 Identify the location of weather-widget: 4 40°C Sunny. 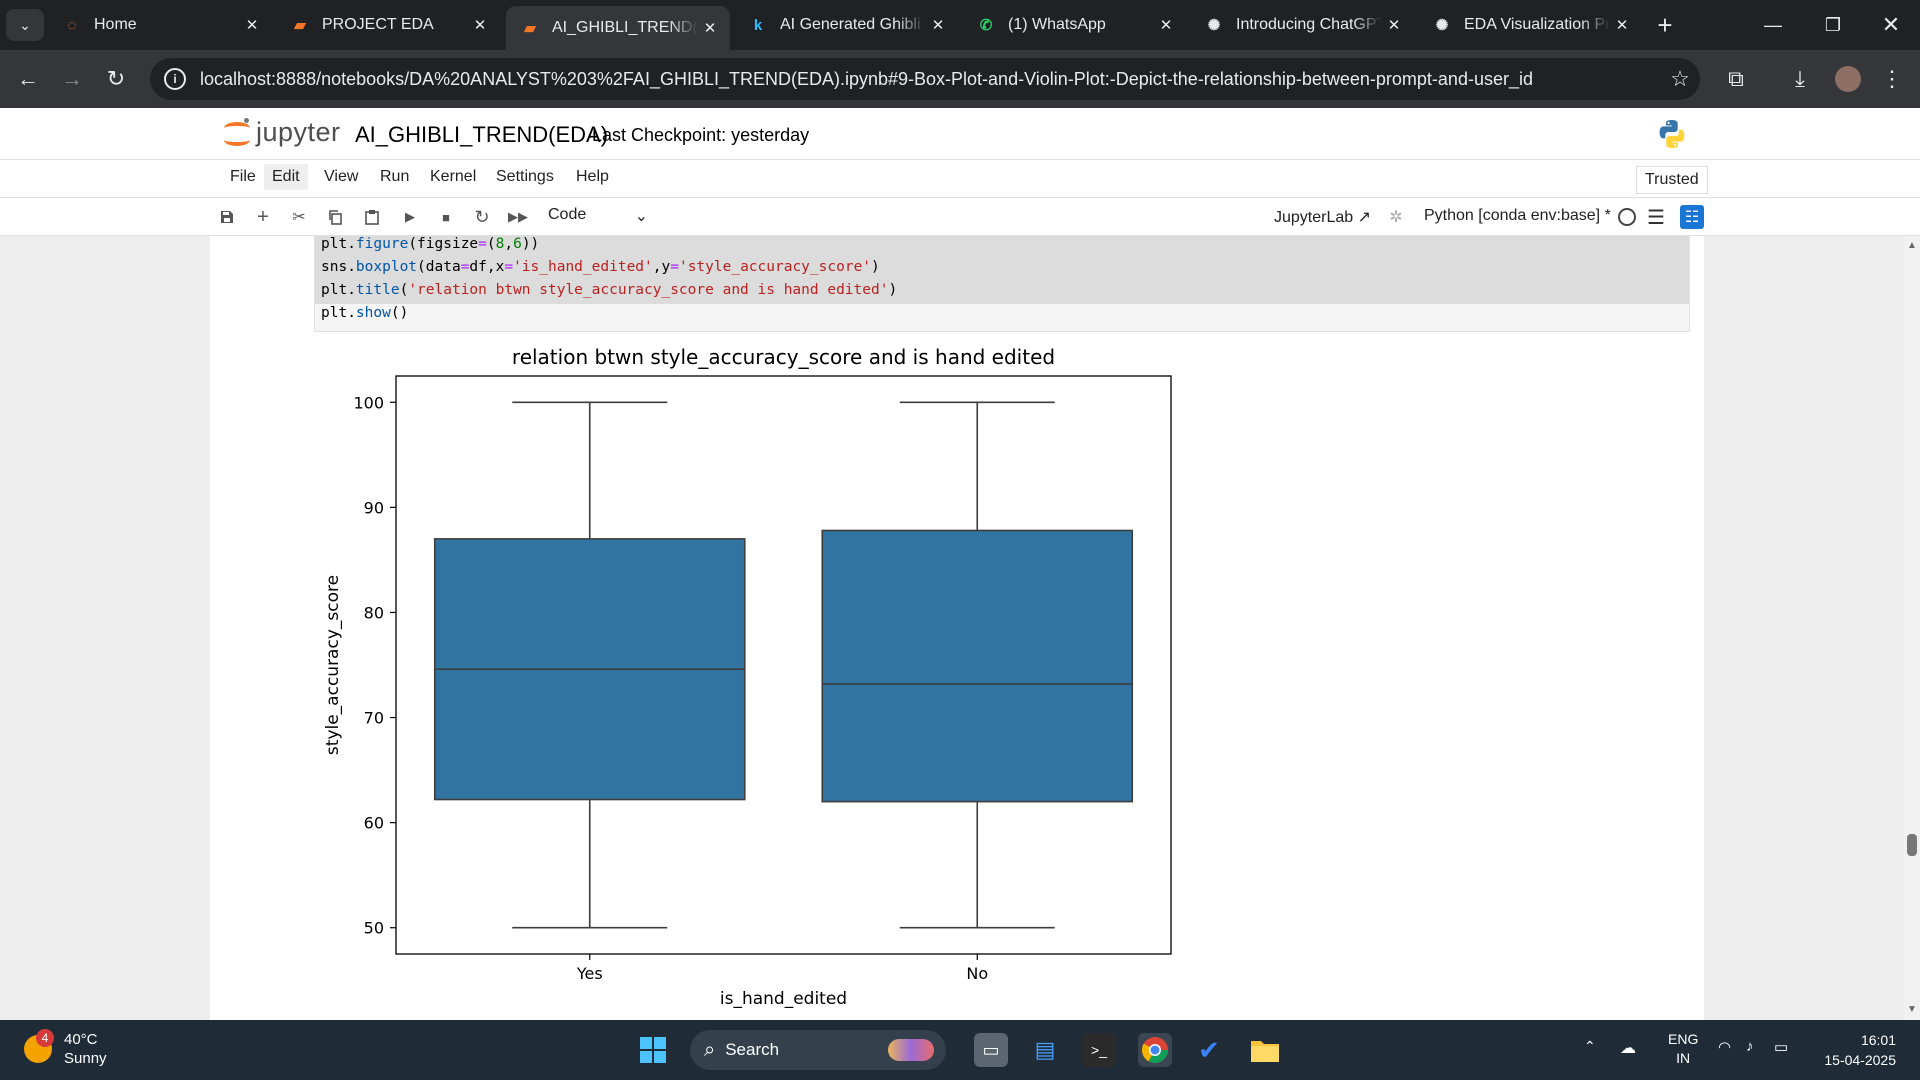
(65, 1048).